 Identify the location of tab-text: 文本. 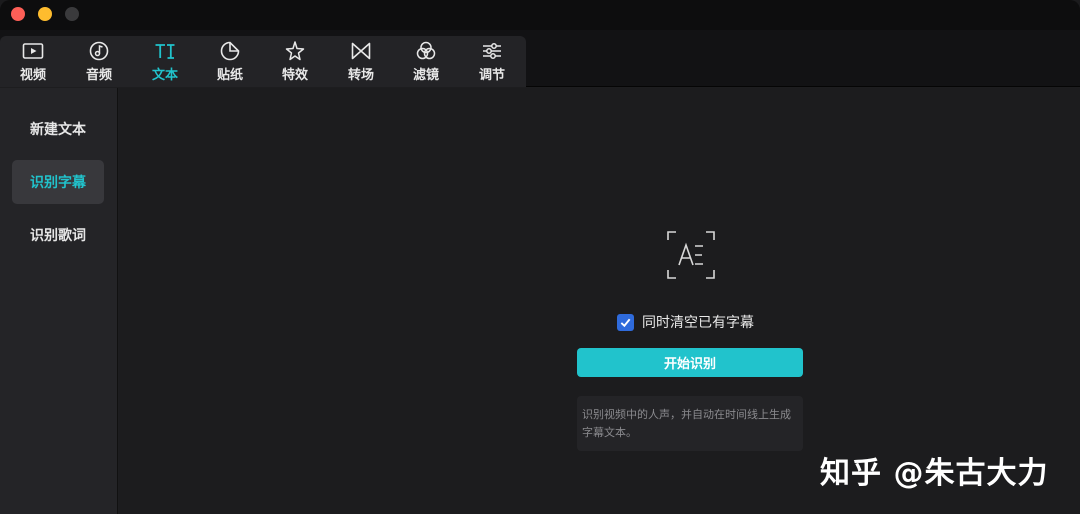
(165, 63).